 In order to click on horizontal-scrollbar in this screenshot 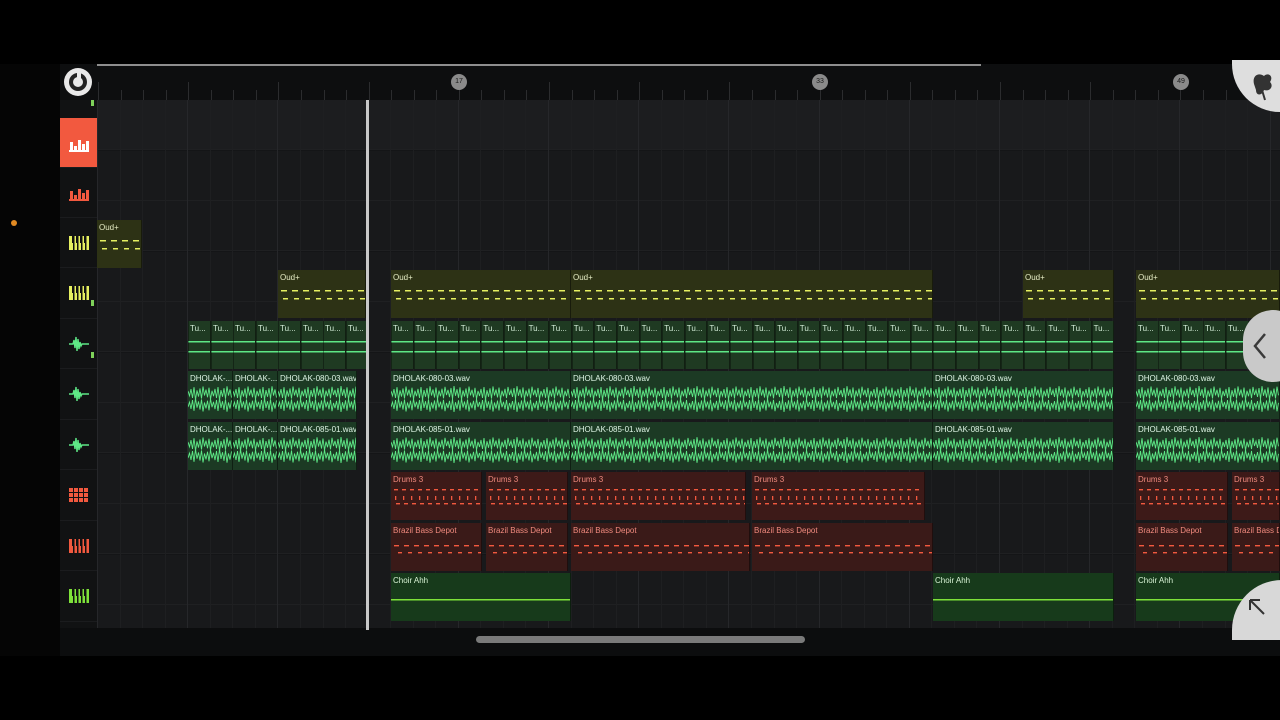, I will do `click(640, 639)`.